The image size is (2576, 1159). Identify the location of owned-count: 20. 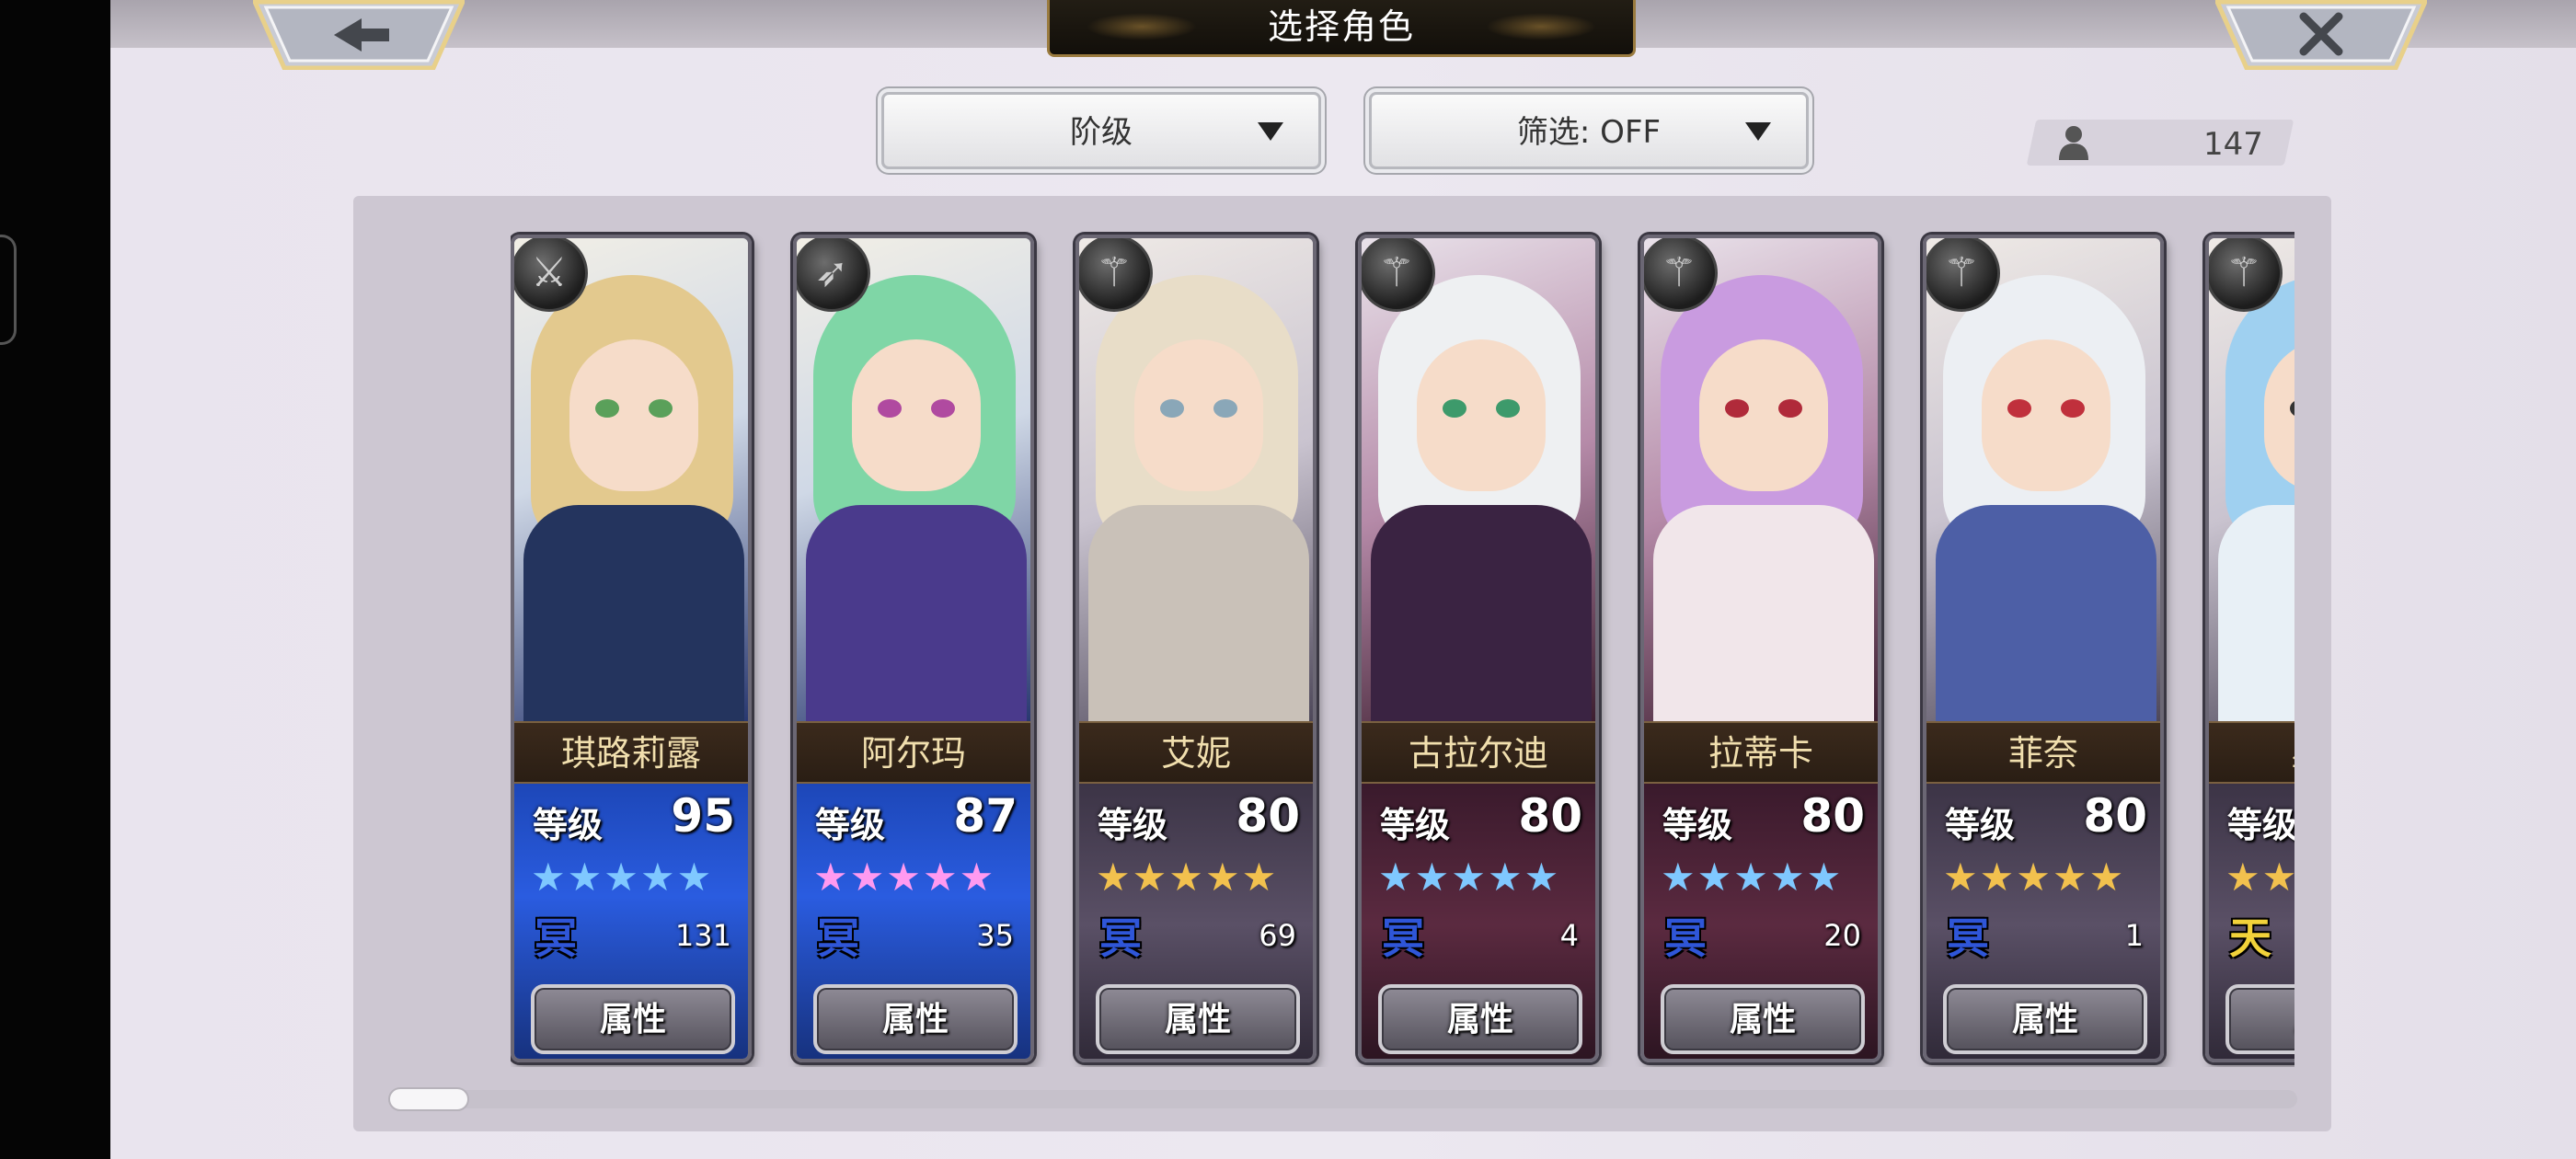
(1842, 935).